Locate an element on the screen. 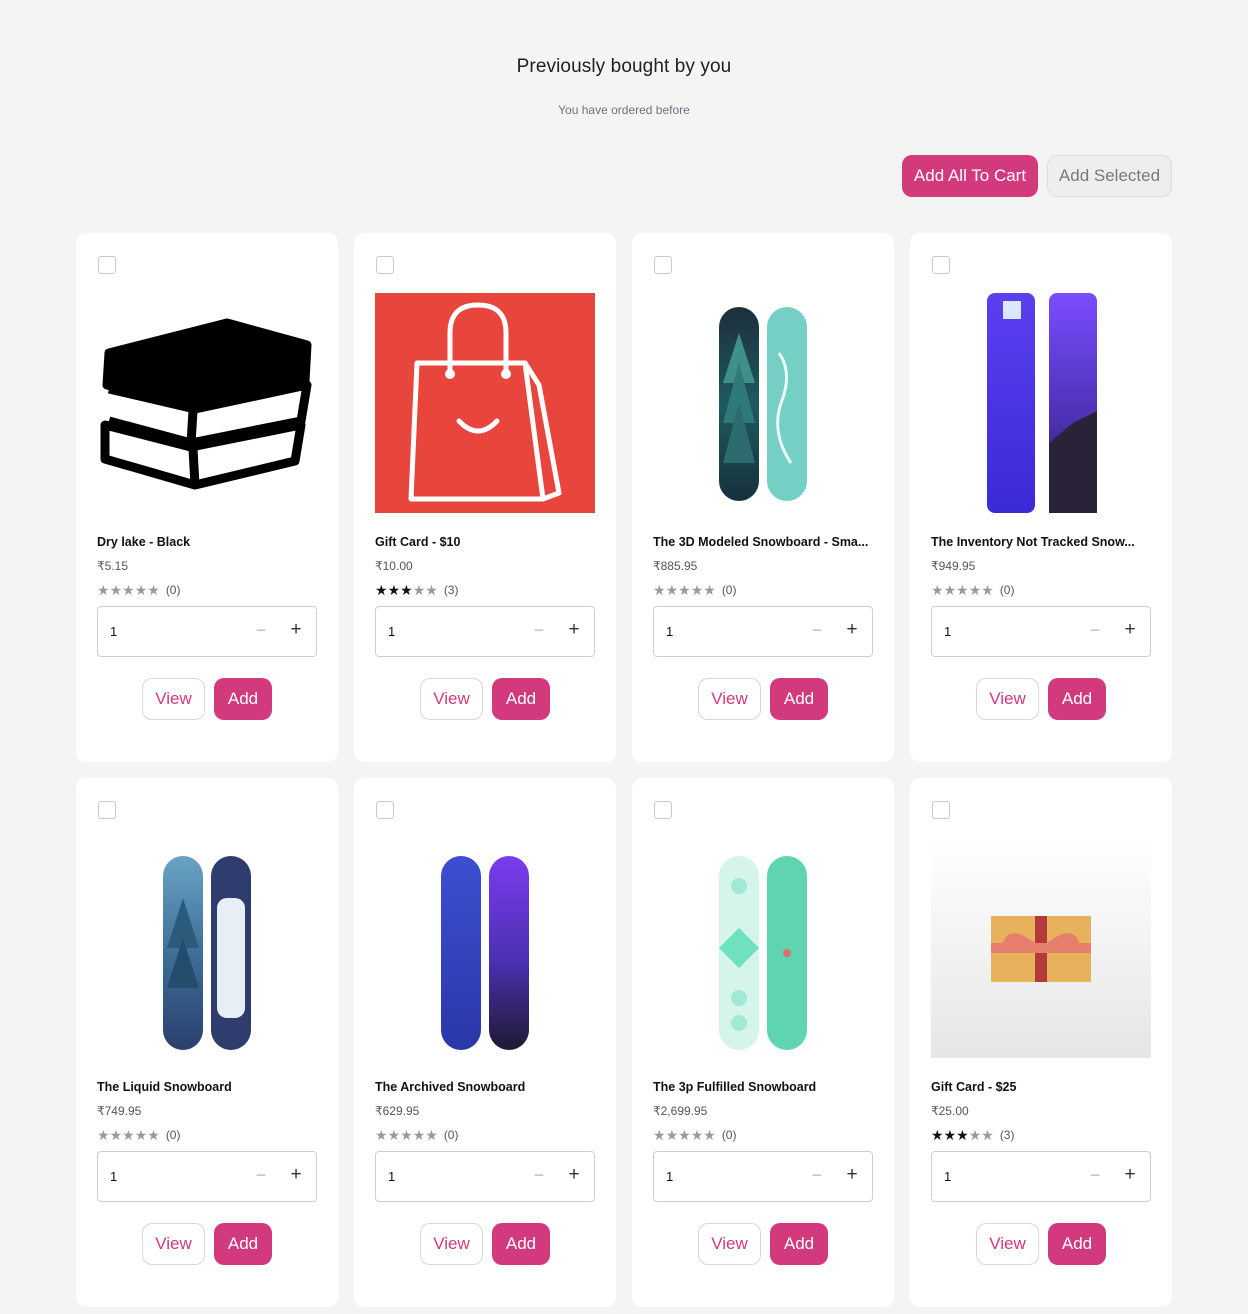 The height and width of the screenshot is (1314, 1248). shopping-bag-icon is located at coordinates (485, 403).